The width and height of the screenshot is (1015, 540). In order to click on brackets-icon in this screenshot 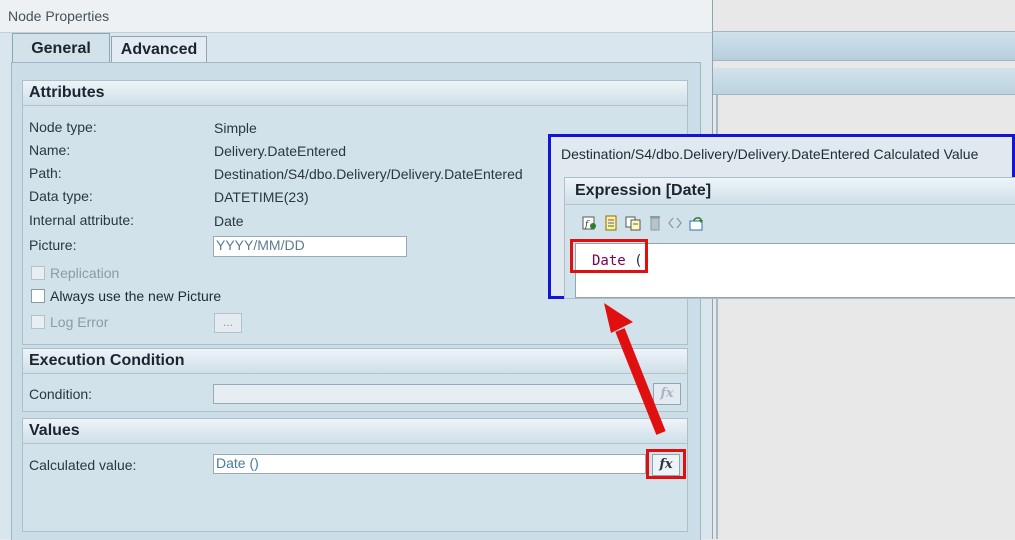, I will do `click(675, 223)`.